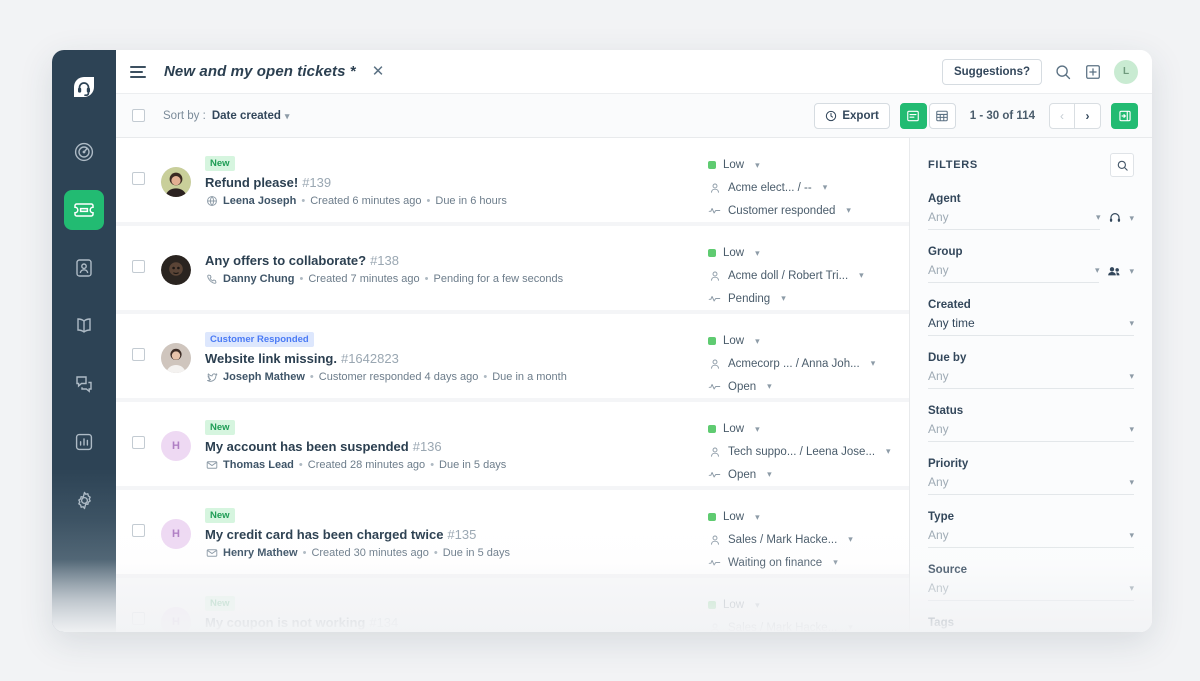  What do you see at coordinates (271, 358) in the screenshot?
I see `ticket-subject-text: Website link missing.` at bounding box center [271, 358].